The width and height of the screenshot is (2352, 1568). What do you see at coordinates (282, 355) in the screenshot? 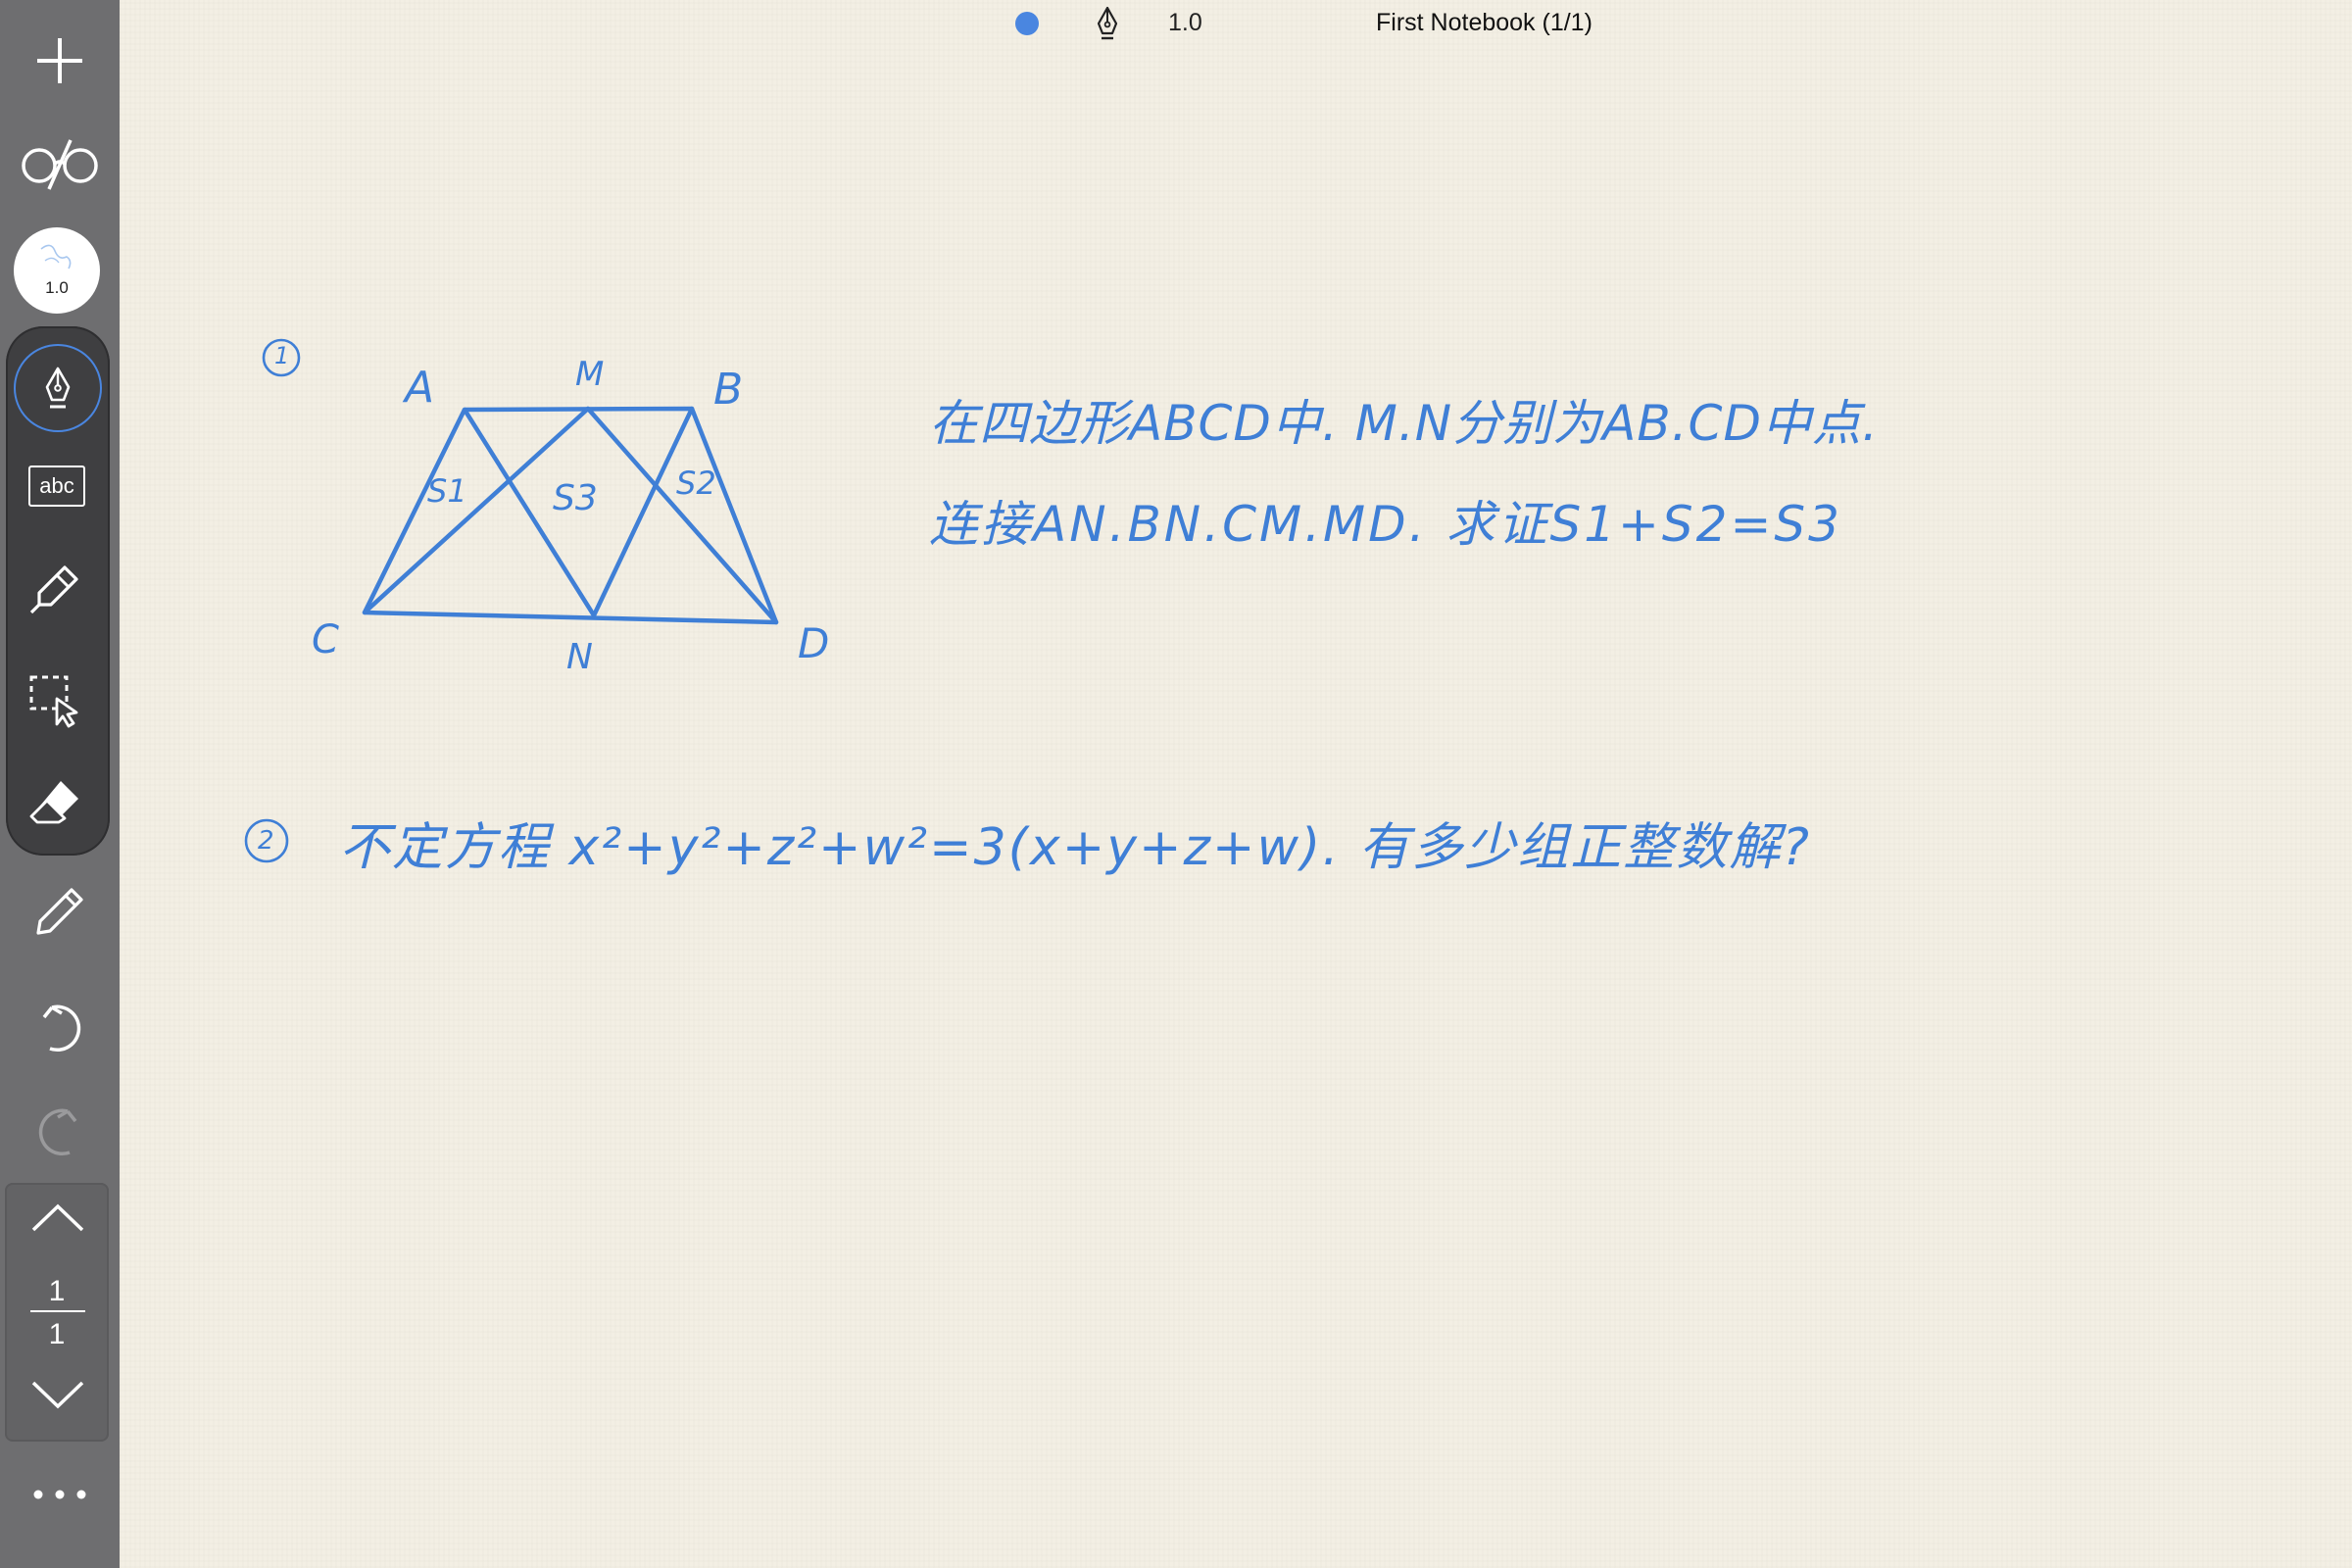
I see `problem1-number: 1` at bounding box center [282, 355].